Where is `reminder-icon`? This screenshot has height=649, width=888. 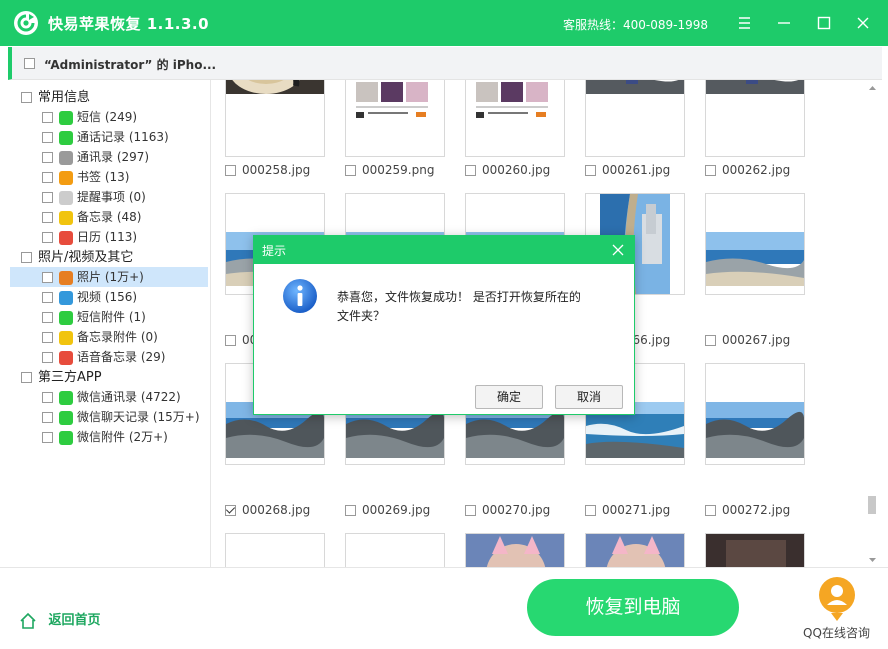 reminder-icon is located at coordinates (66, 197).